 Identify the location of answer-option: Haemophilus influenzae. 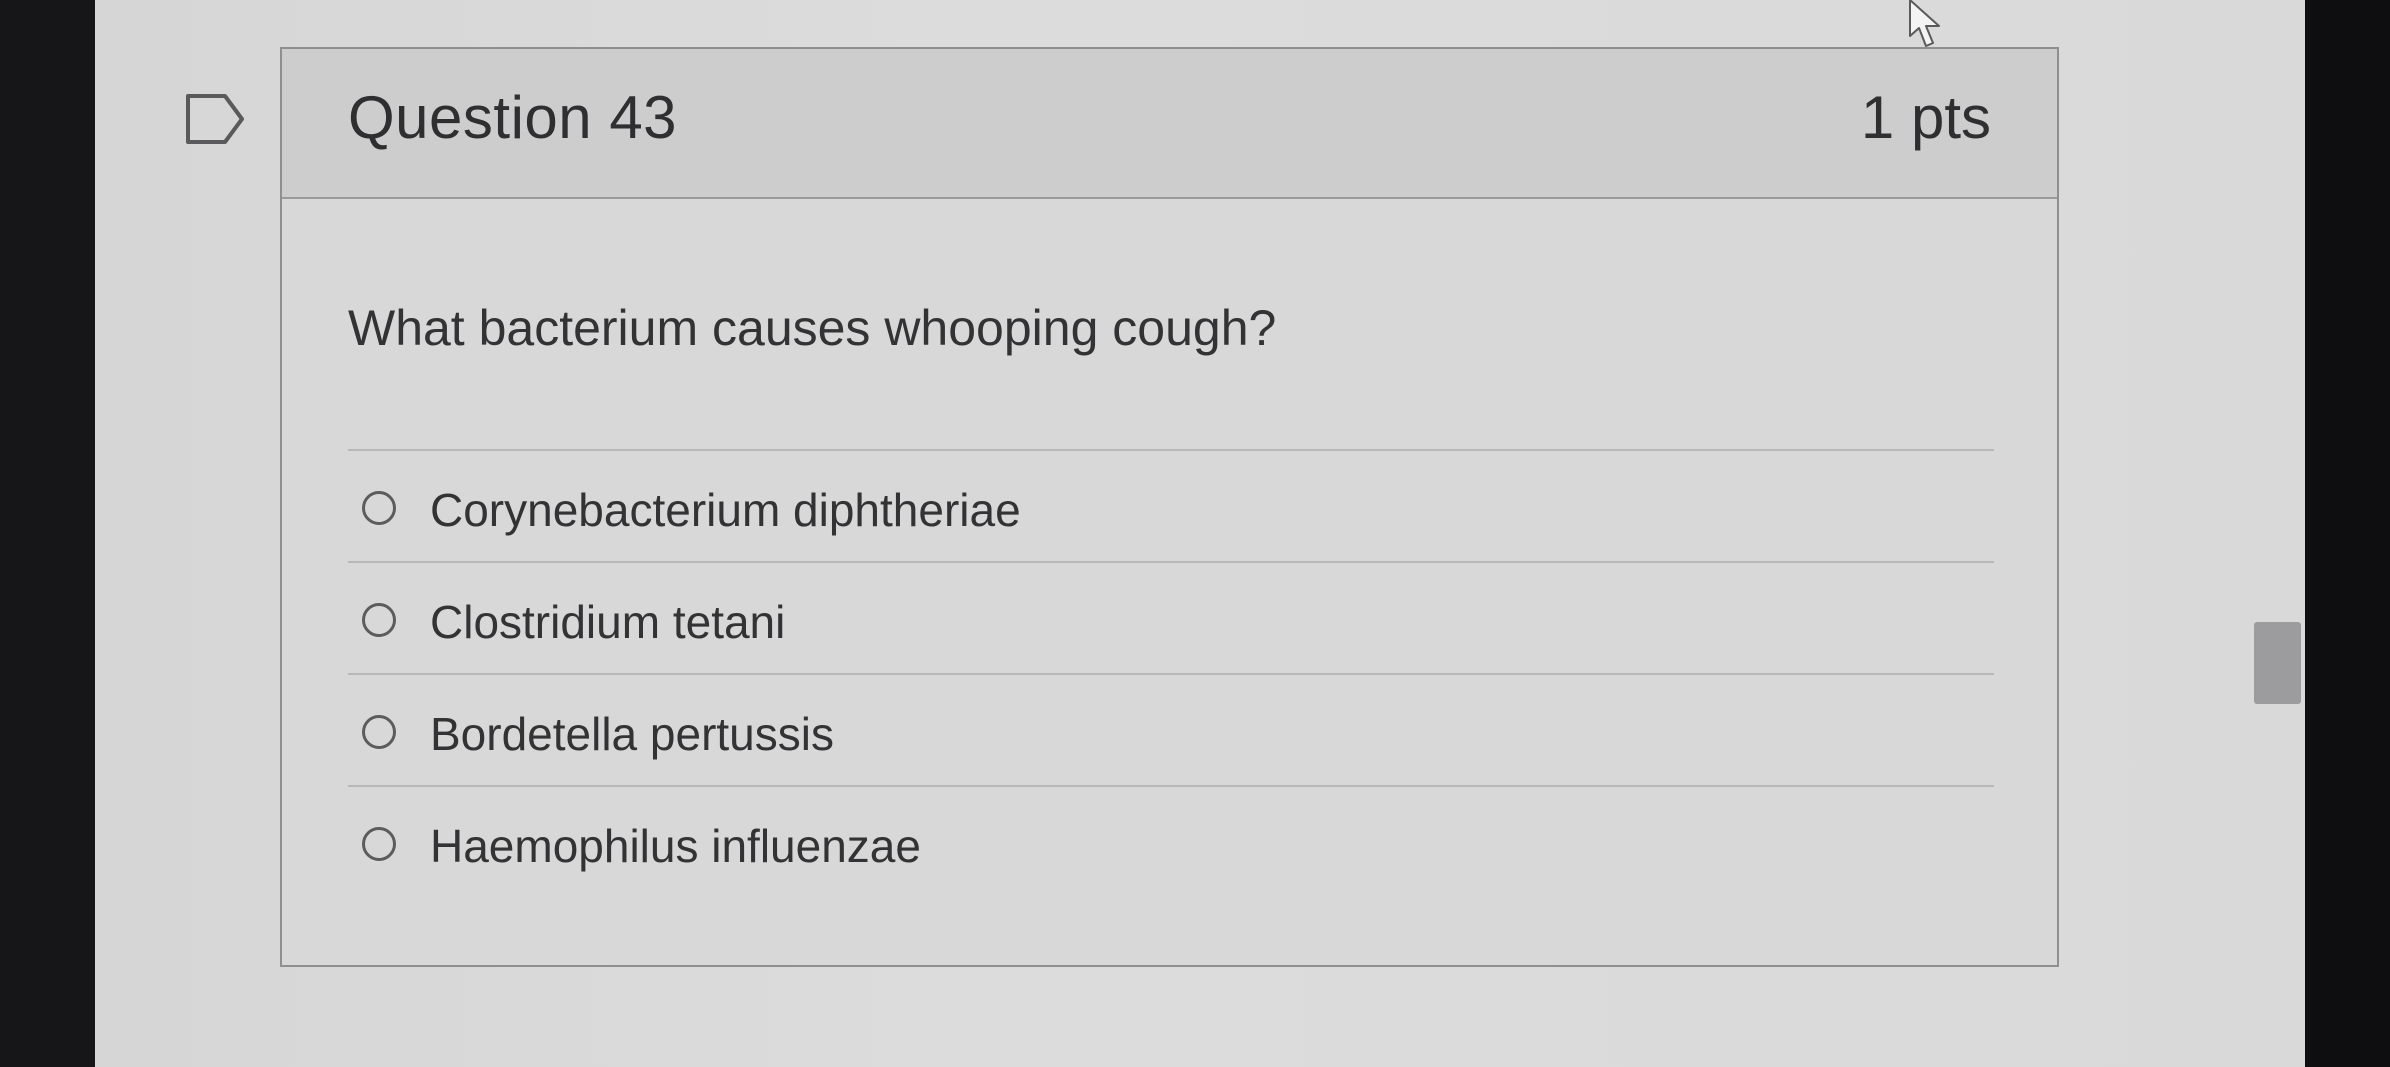
(1171, 841).